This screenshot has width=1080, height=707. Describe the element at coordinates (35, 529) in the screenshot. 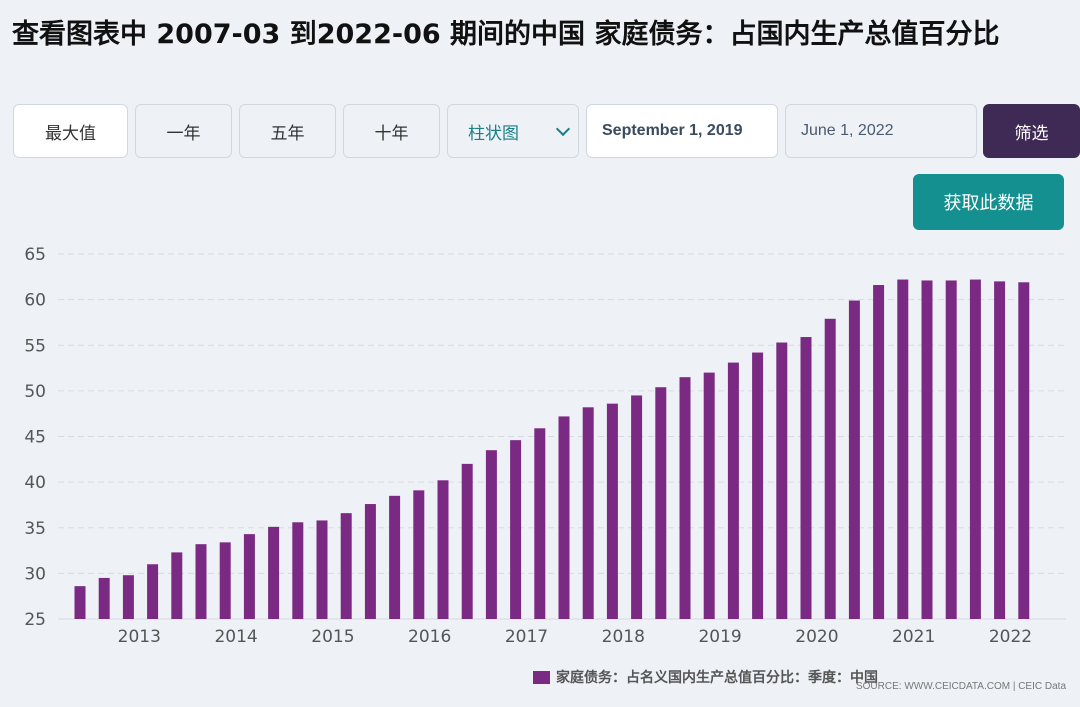

I see `y-tick-label: 35` at that location.